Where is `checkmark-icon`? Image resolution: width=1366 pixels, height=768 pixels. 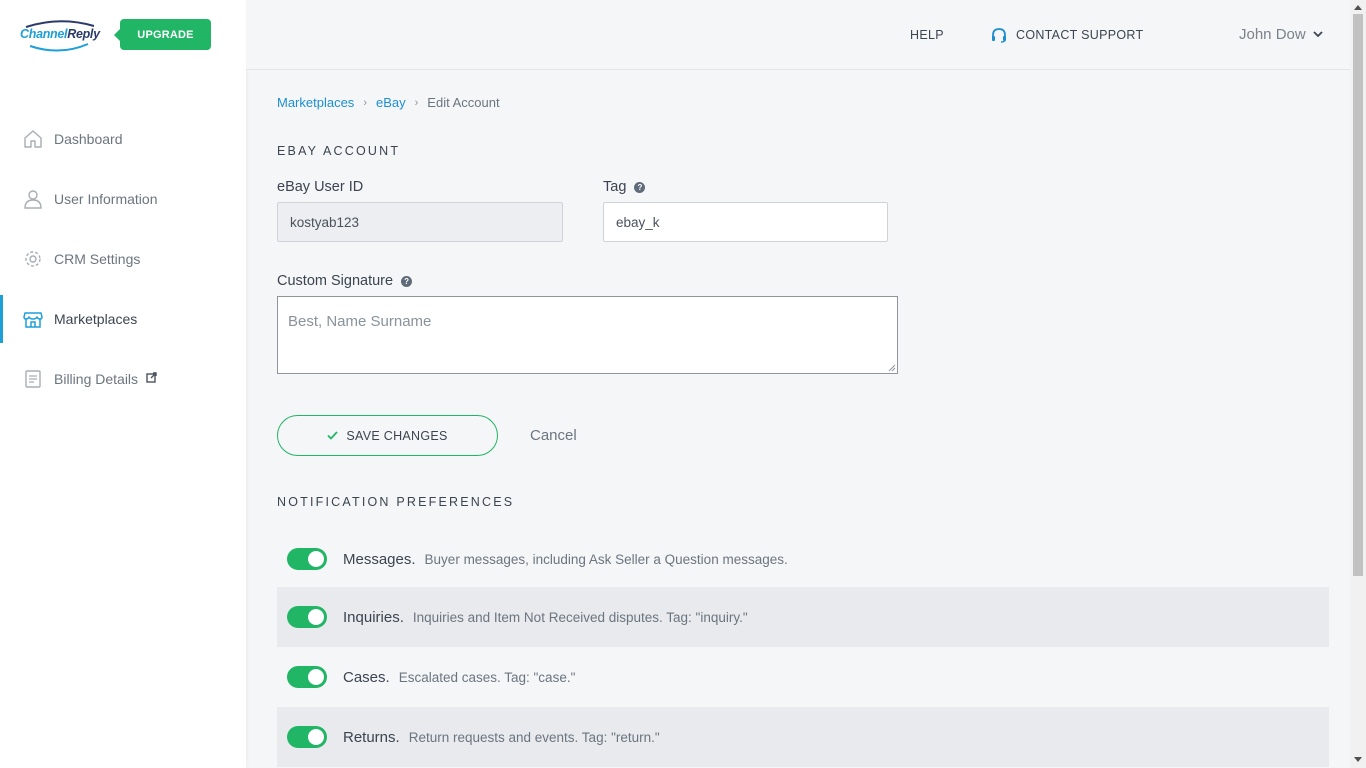 checkmark-icon is located at coordinates (333, 435).